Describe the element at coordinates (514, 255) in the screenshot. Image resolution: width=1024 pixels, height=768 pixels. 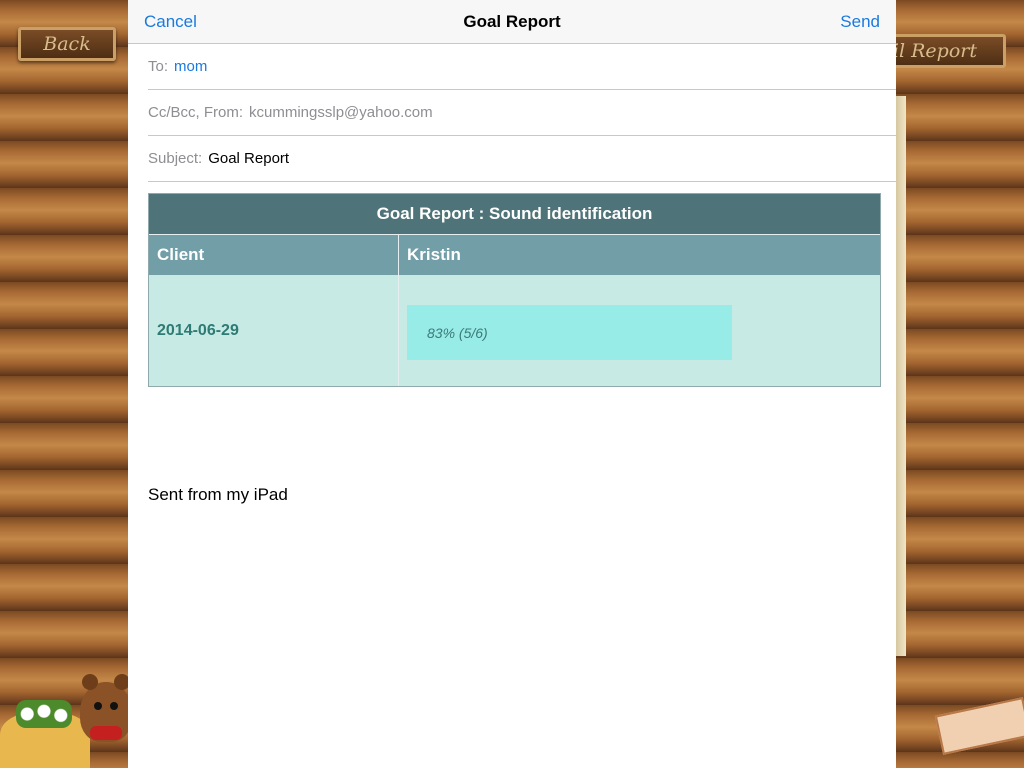
I see `report-header-row: Client Kristin` at that location.